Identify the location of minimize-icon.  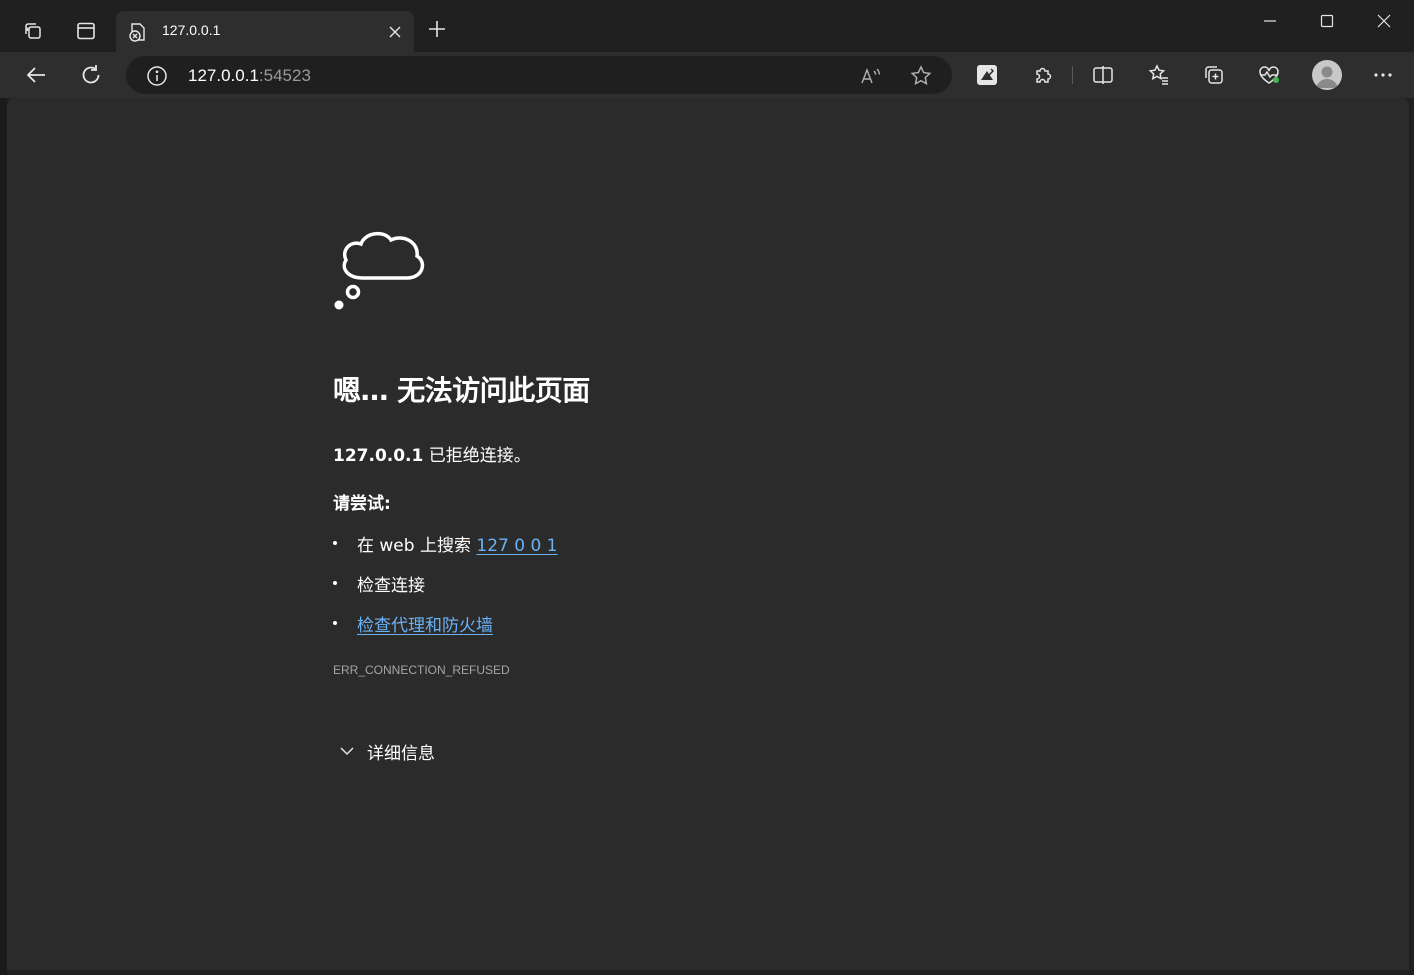
(1270, 21).